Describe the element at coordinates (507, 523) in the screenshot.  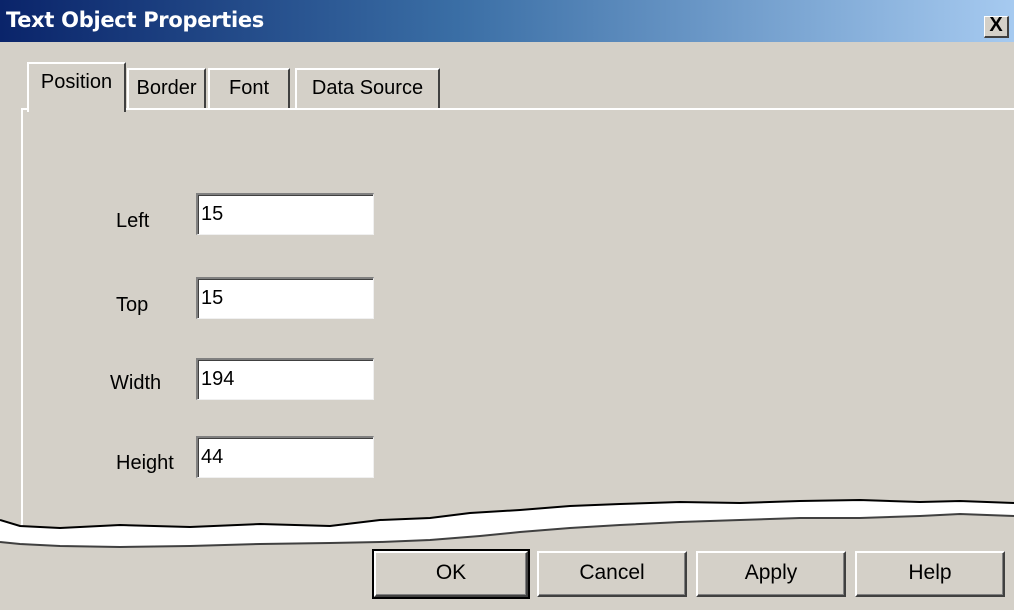
I see `torn-paper-divider` at that location.